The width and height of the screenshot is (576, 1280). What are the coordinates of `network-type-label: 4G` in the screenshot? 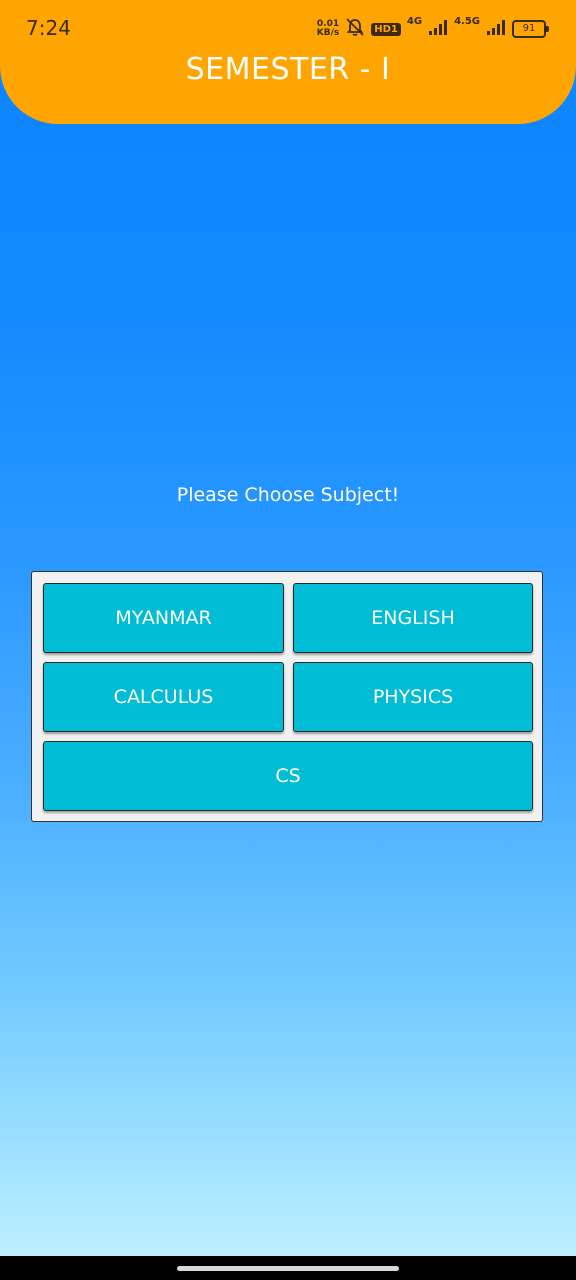 It's located at (414, 21).